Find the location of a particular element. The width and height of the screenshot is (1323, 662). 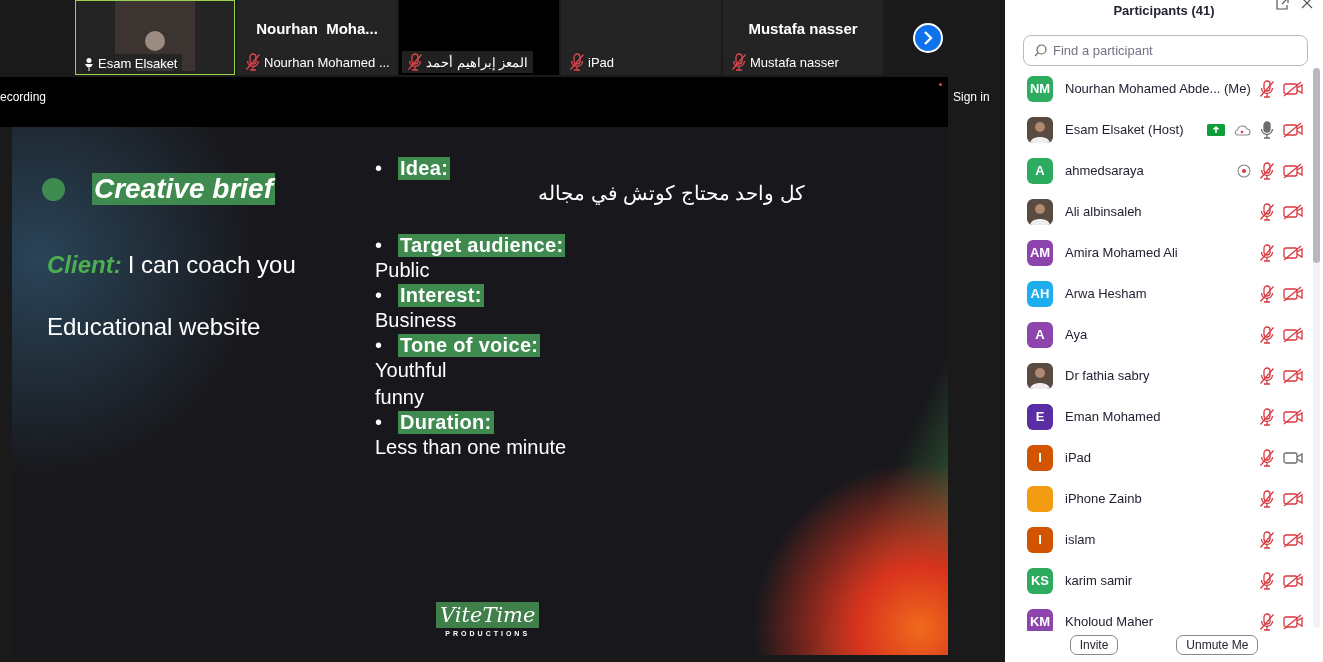

participant-row: A ahmedsaraya is located at coordinates (1164, 170).